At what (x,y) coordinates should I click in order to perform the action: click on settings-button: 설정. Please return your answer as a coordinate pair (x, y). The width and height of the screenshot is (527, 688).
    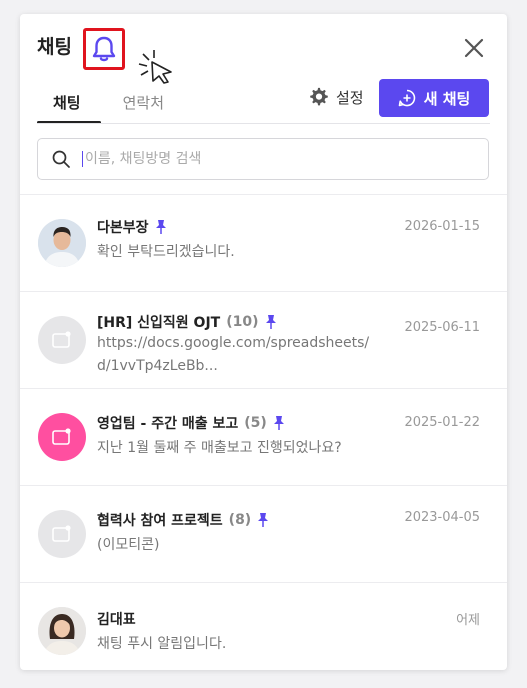
    Looking at the image, I should click on (336, 97).